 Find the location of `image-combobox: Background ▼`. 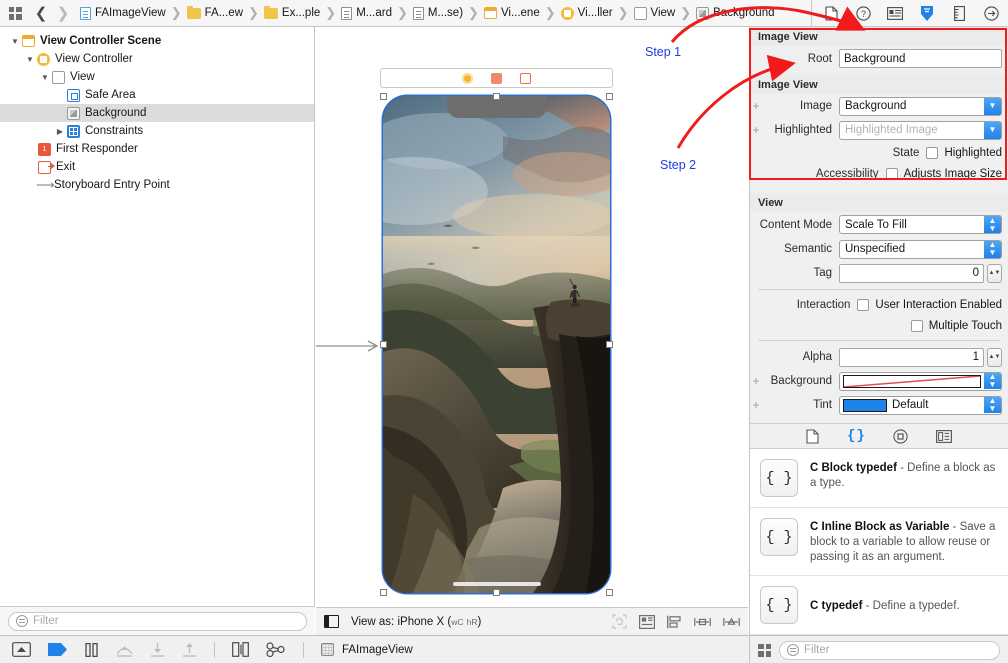

image-combobox: Background ▼ is located at coordinates (920, 106).